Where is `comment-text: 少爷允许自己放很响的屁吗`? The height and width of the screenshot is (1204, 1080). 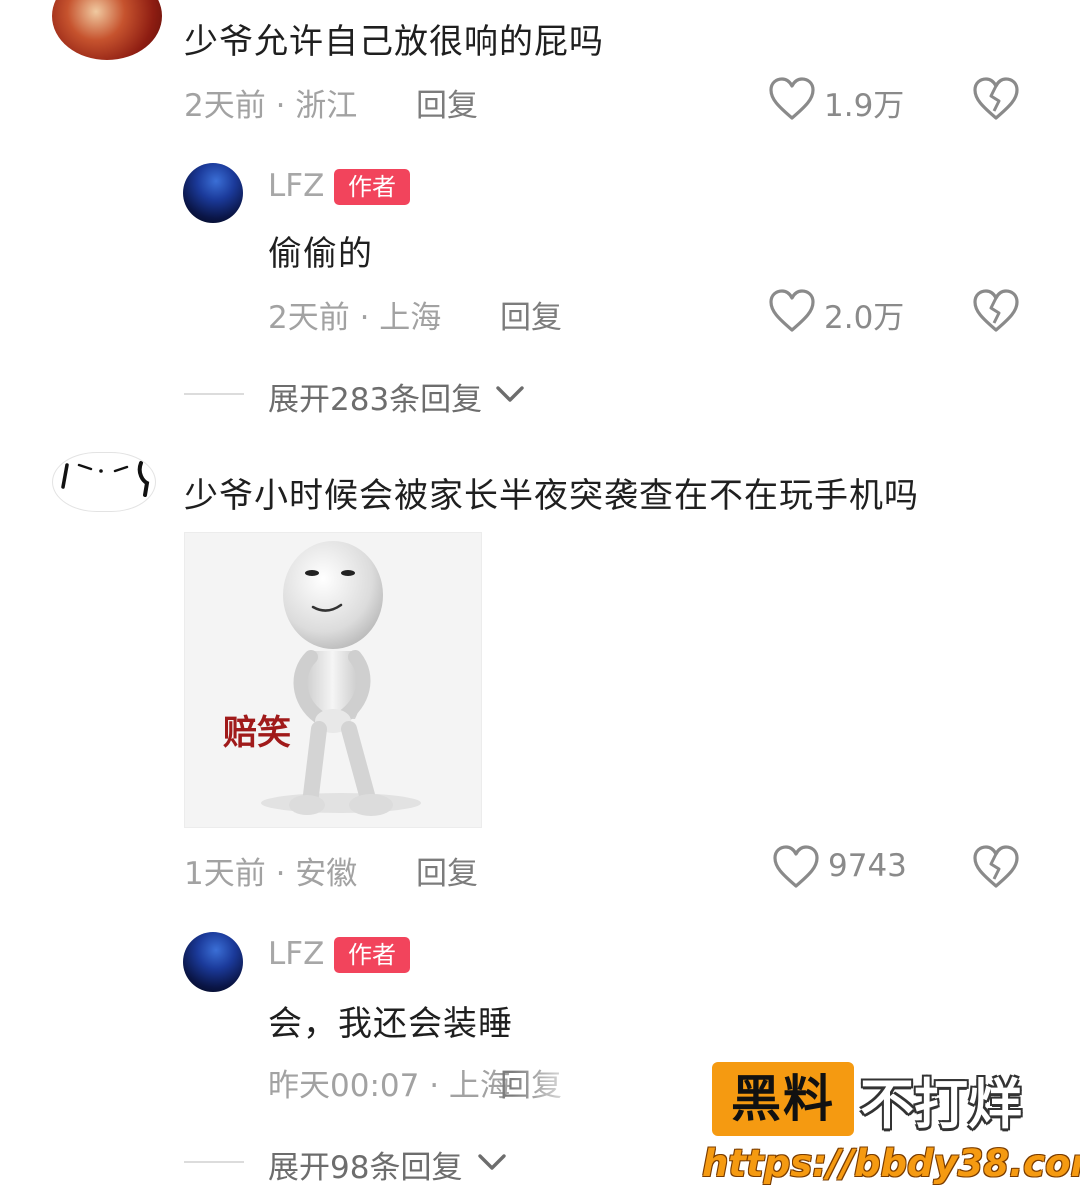 comment-text: 少爷允许自己放很响的屁吗 is located at coordinates (394, 42).